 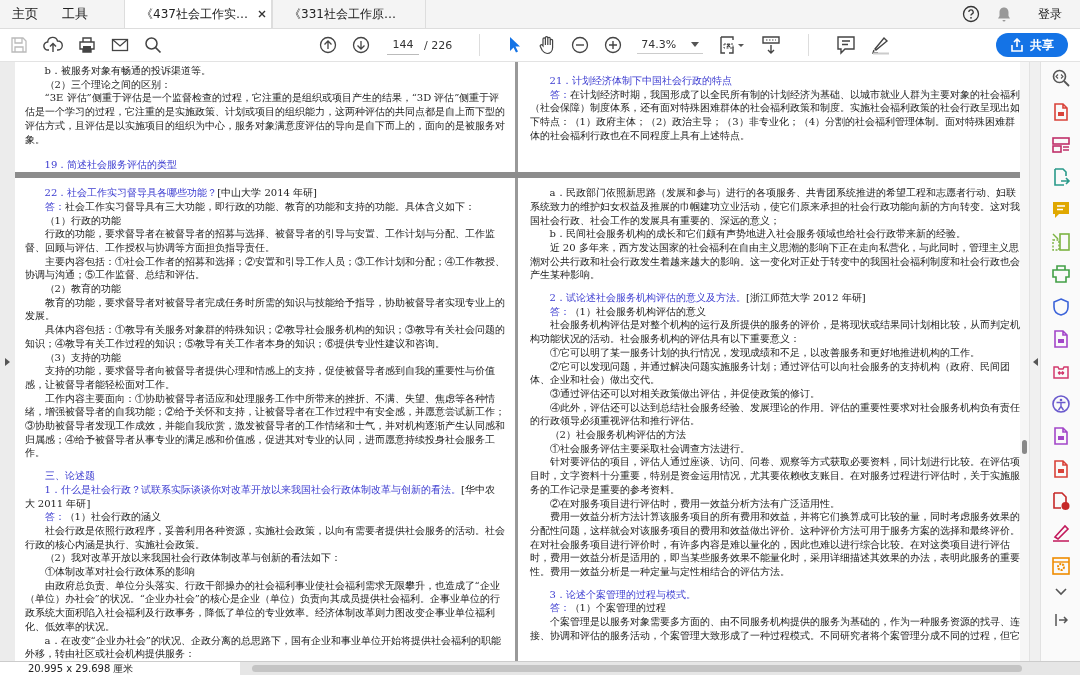 What do you see at coordinates (1004, 14) in the screenshot?
I see `bell-icon` at bounding box center [1004, 14].